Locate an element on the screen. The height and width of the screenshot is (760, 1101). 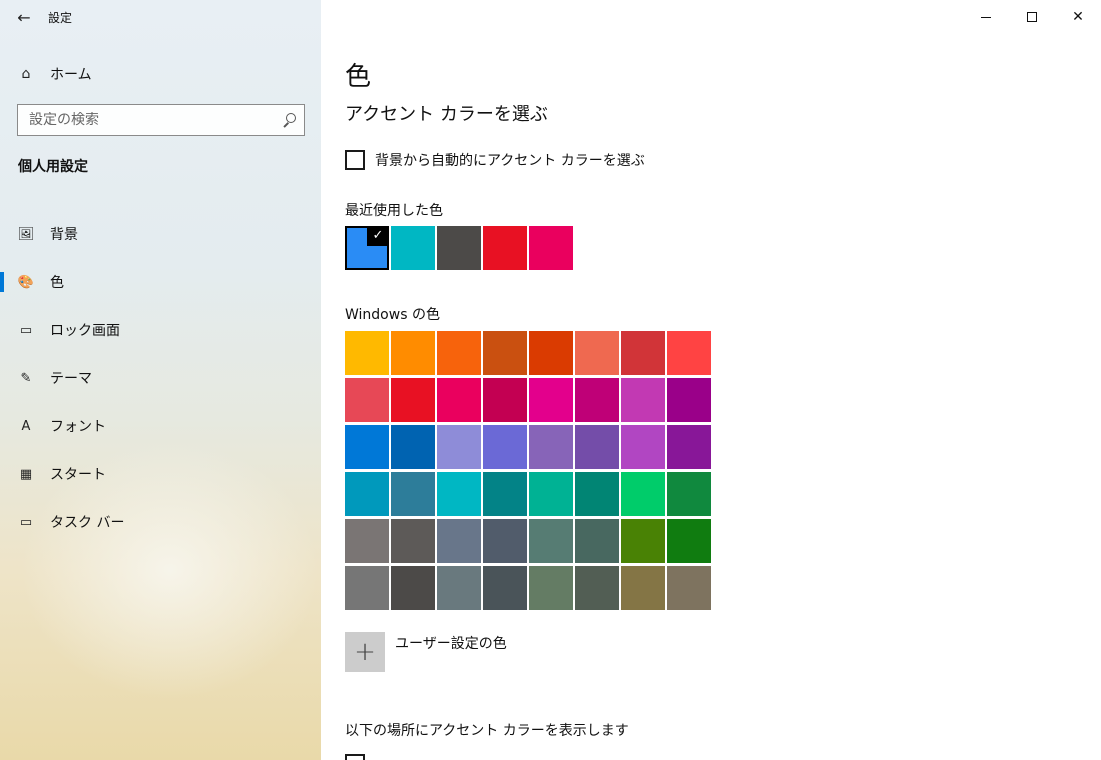
sidebar-item-label: テーマ is located at coordinates (71, 379).